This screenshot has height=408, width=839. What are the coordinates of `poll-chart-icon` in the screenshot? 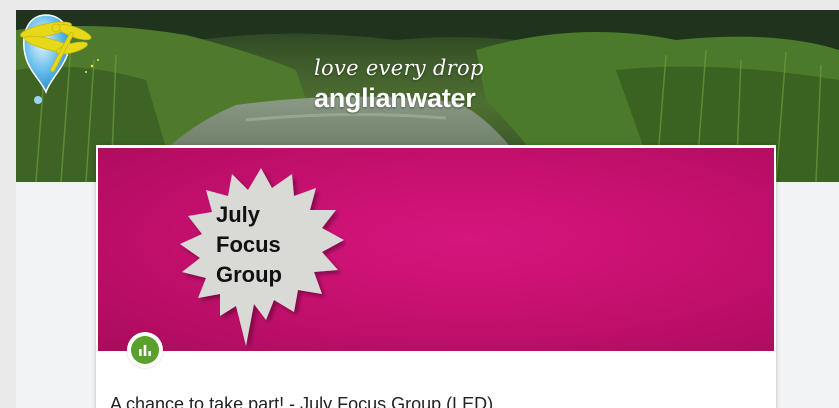 It's located at (145, 350).